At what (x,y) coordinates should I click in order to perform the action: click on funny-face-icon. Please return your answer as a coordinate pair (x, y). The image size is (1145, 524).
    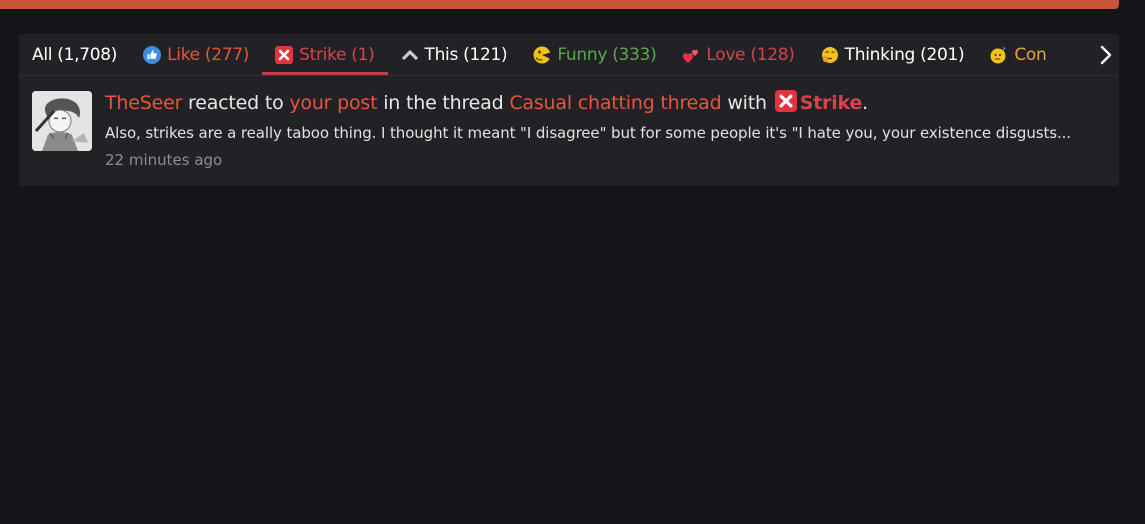
    Looking at the image, I should click on (542, 55).